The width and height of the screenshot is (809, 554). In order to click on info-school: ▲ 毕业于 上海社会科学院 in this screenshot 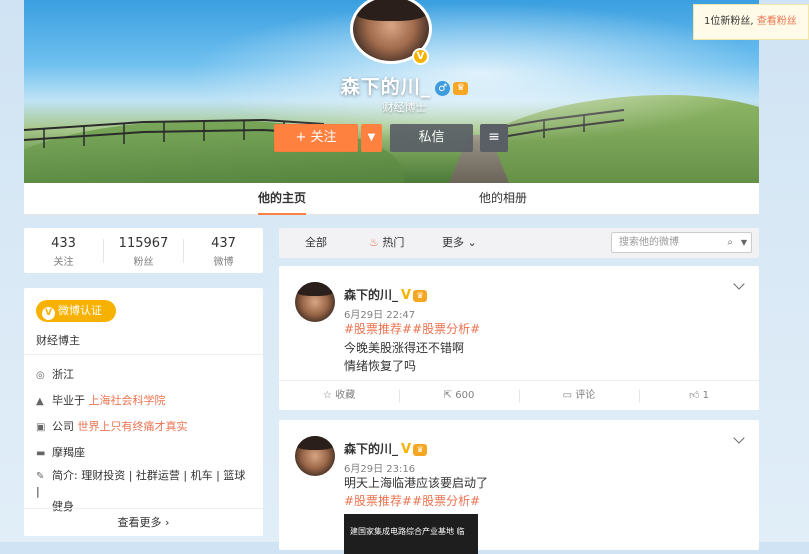, I will do `click(101, 400)`.